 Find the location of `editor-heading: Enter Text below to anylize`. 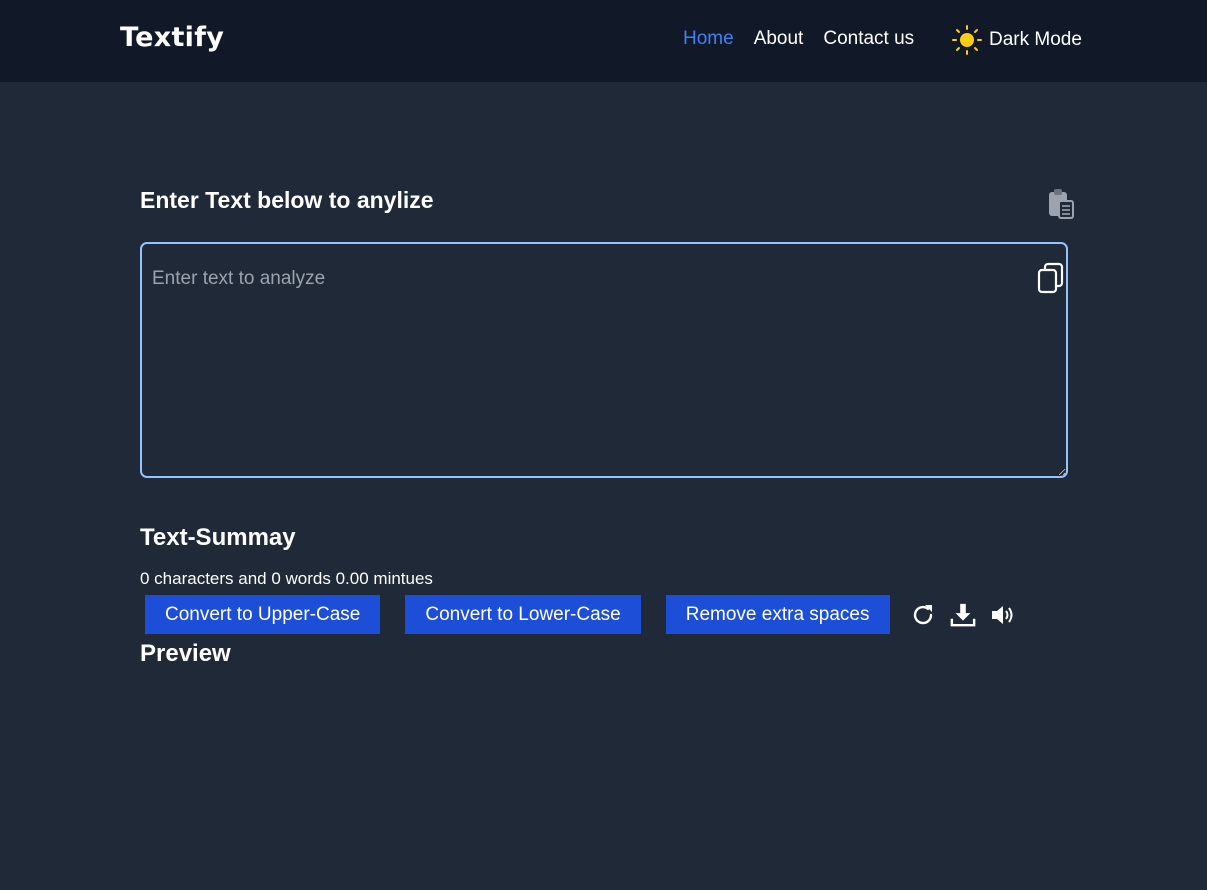

editor-heading: Enter Text below to anylize is located at coordinates (287, 200).